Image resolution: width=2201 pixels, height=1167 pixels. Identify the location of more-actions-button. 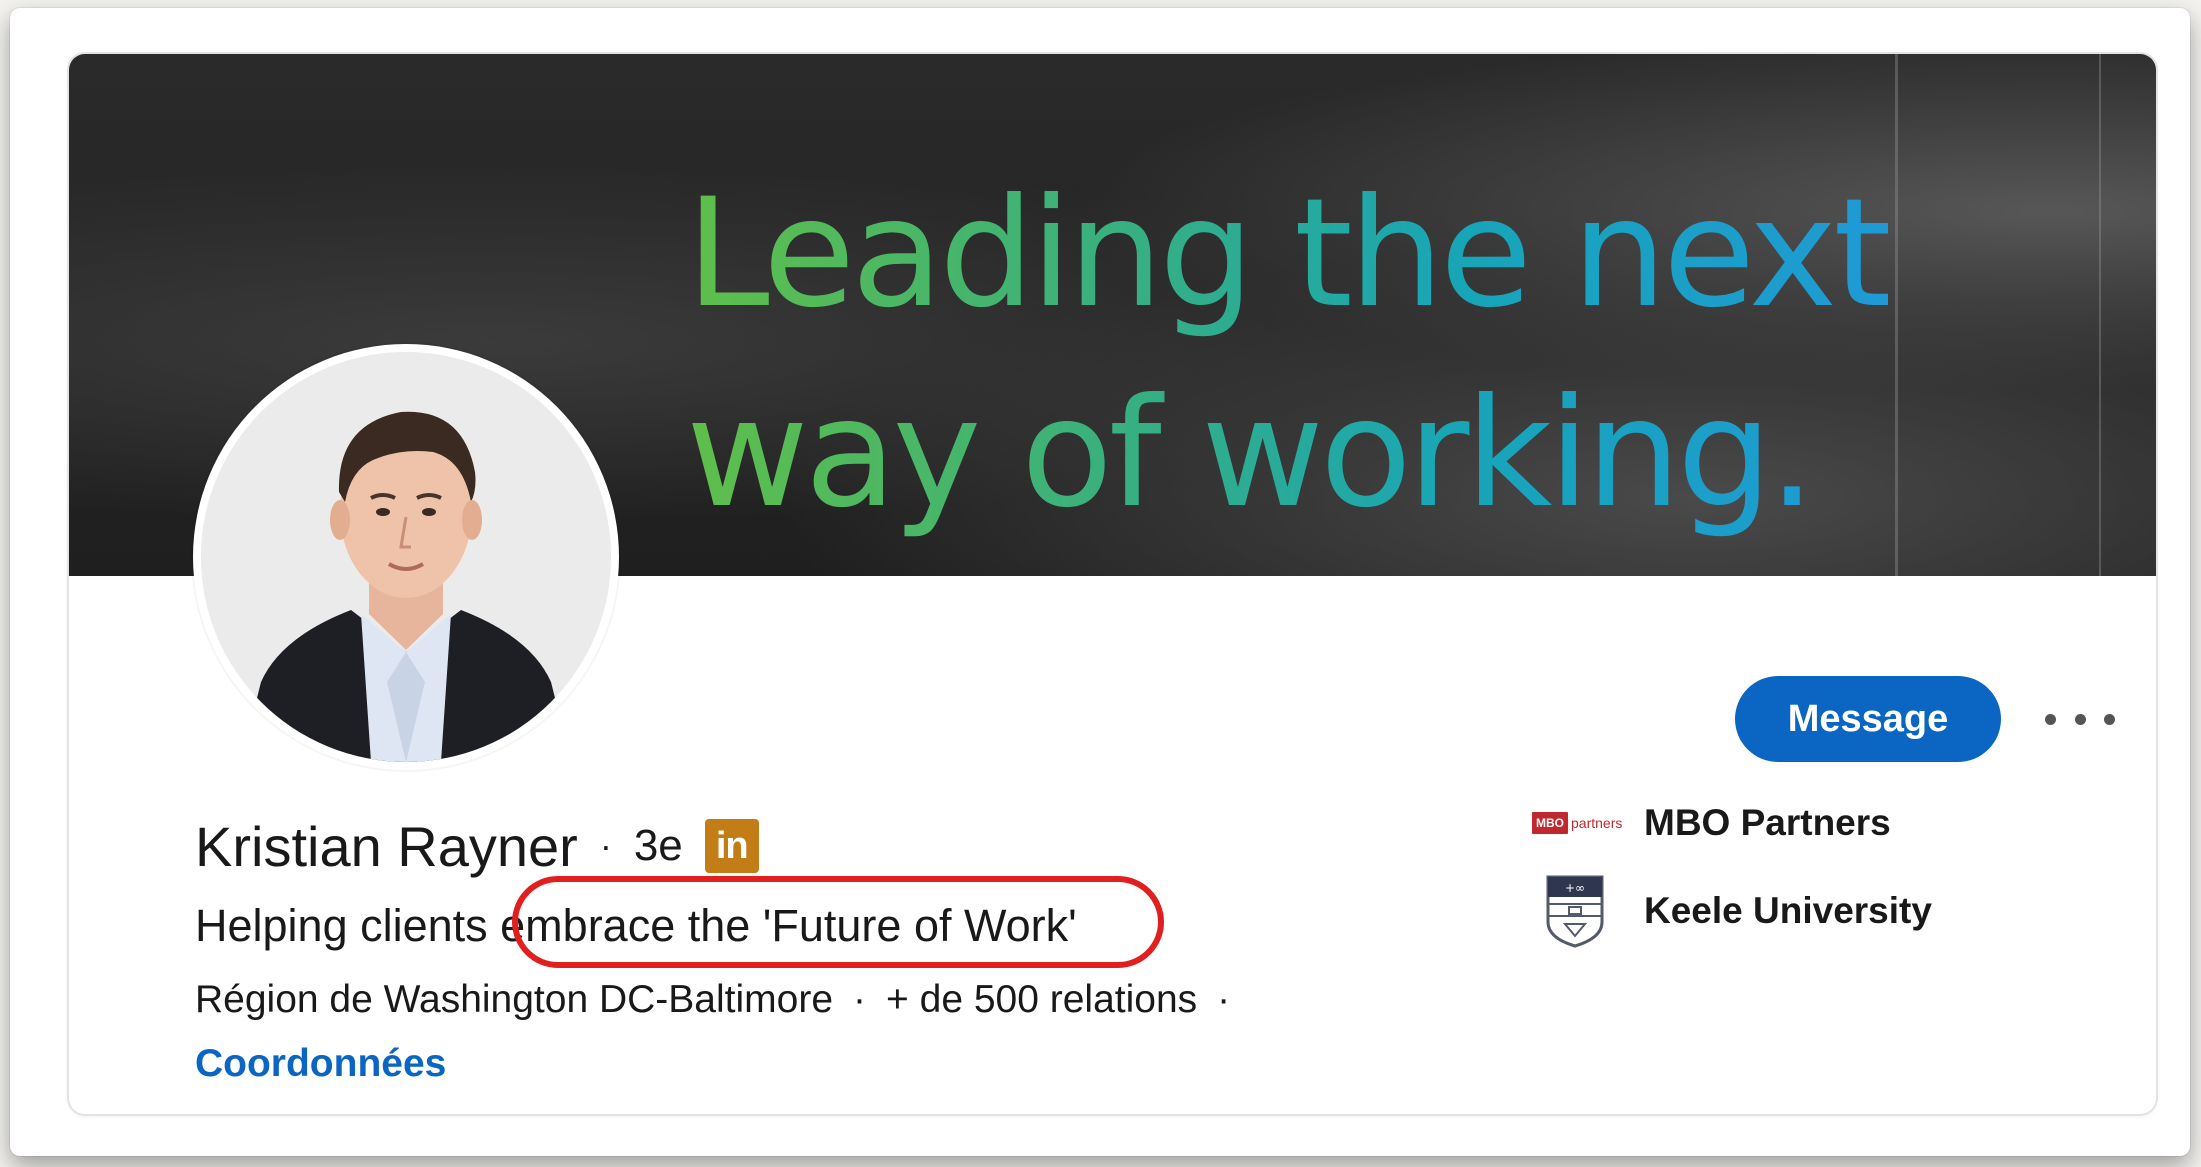
(2080, 719).